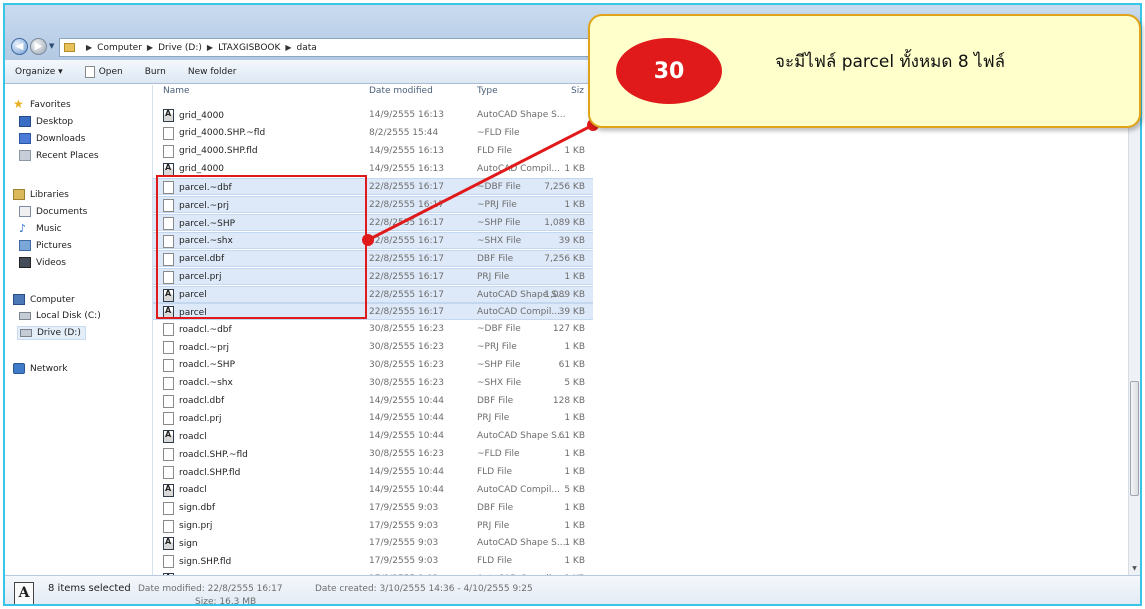  I want to click on file-name-cell: sign, so click(180, 544).